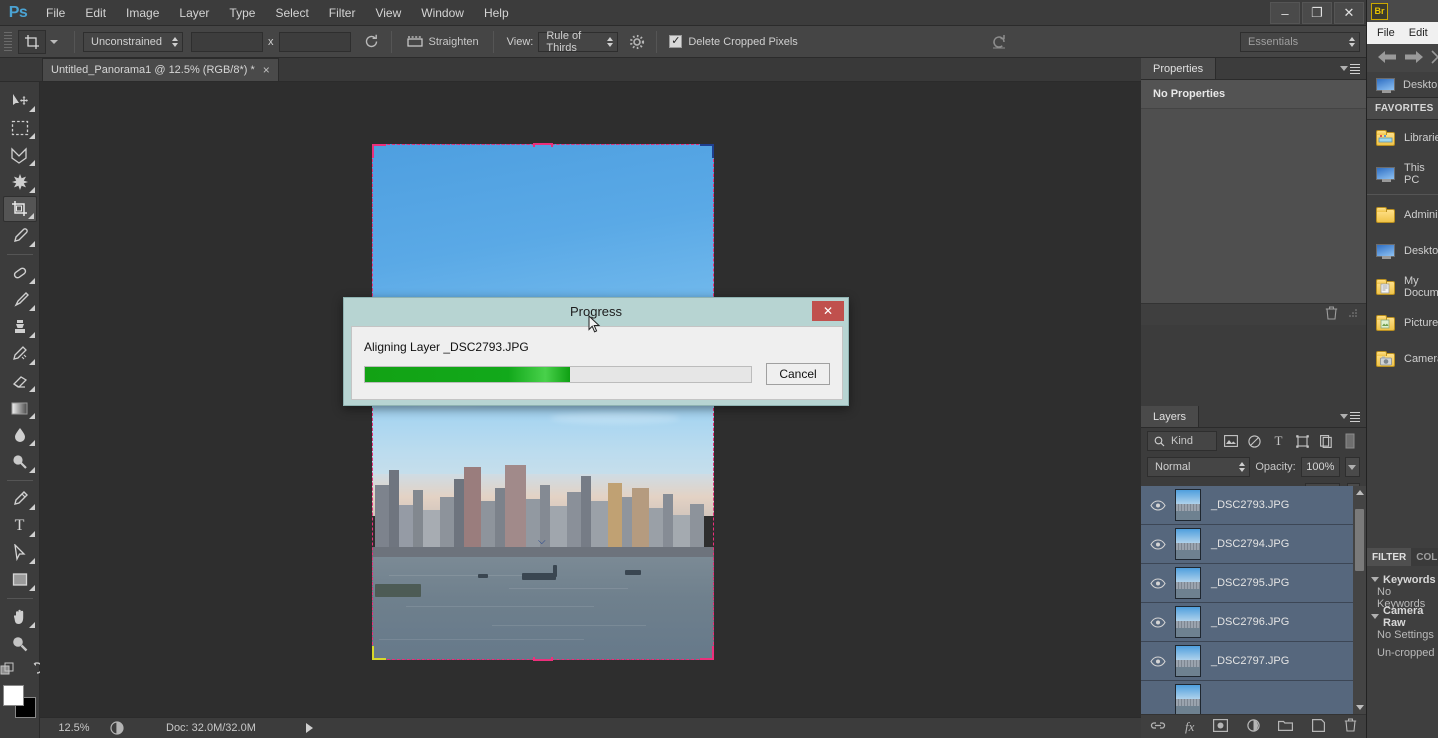 The width and height of the screenshot is (1438, 738). I want to click on rectangle-tool, so click(20, 580).